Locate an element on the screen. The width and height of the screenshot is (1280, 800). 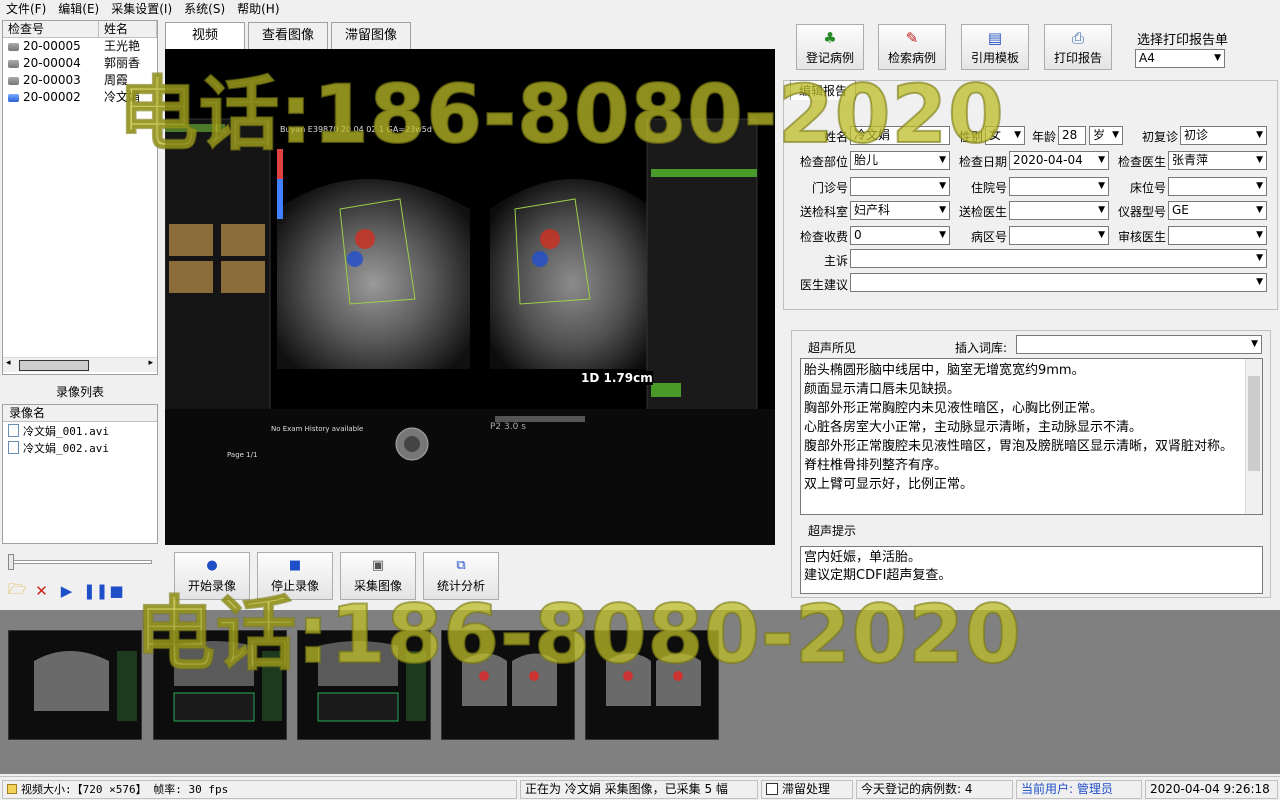
statistics-label: 统计分析 is located at coordinates (460, 586).